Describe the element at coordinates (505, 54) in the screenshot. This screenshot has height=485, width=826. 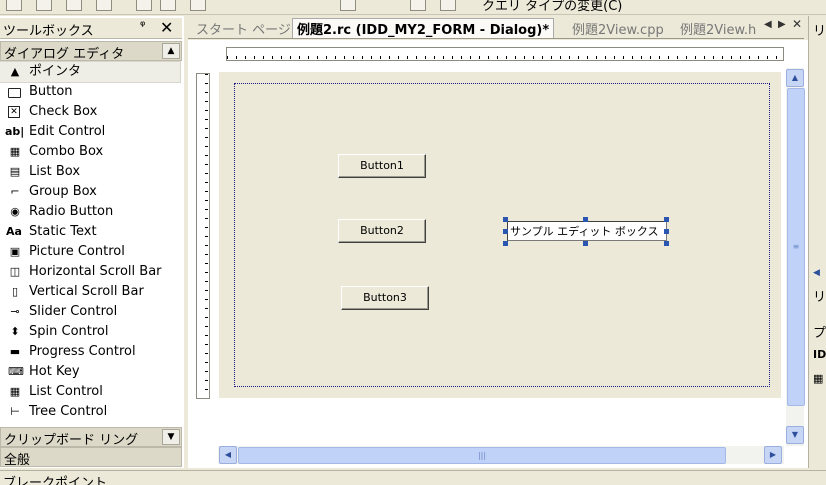
I see `horizontal-ruler` at that location.